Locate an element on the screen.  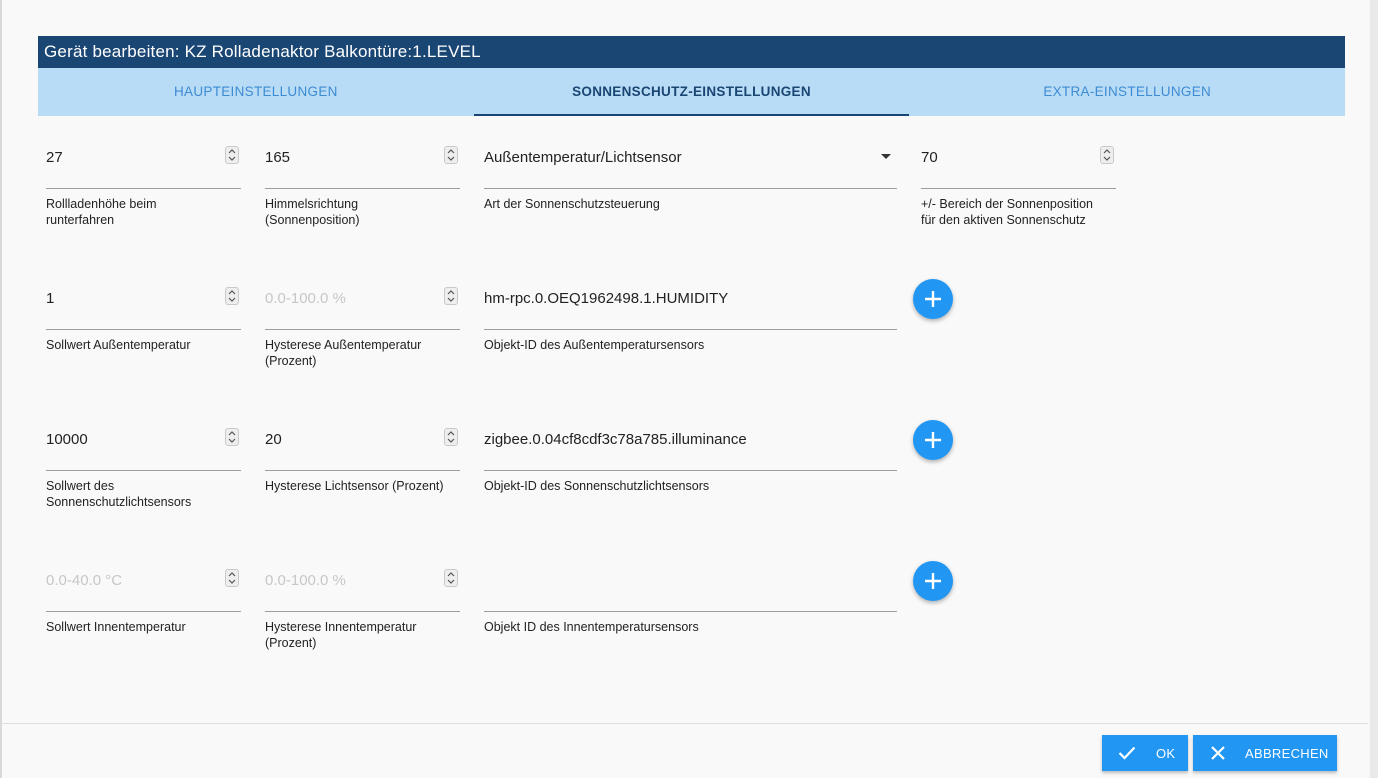
light-sensor-hysteresis-field: 20 Hysterese Lichtsensor (Prozent) is located at coordinates (362, 469).